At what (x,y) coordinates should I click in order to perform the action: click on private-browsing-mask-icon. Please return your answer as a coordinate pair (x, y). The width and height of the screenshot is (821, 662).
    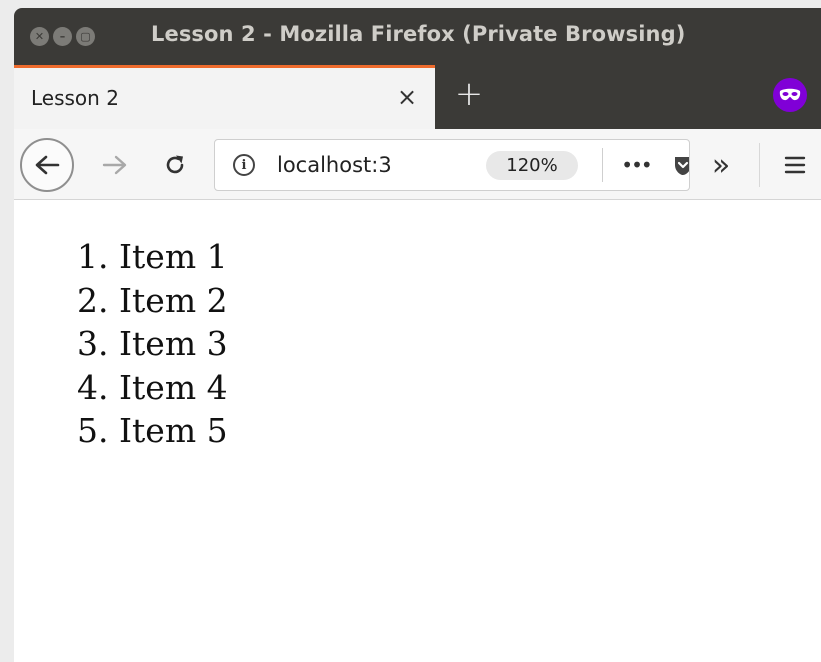
    Looking at the image, I should click on (790, 95).